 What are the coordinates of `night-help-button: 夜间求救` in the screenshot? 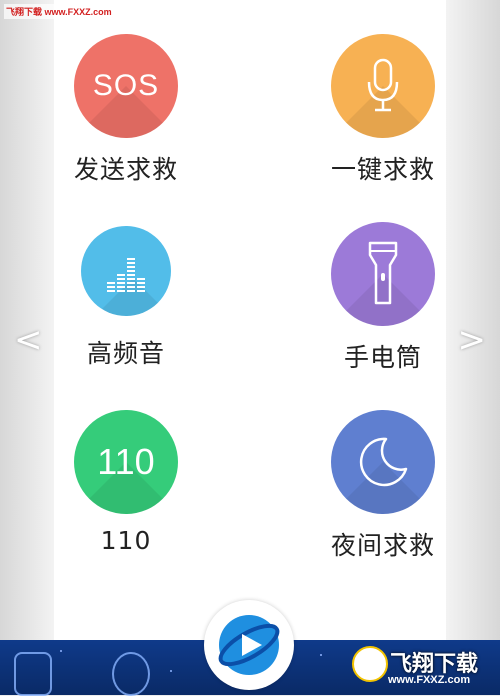 It's located at (383, 486).